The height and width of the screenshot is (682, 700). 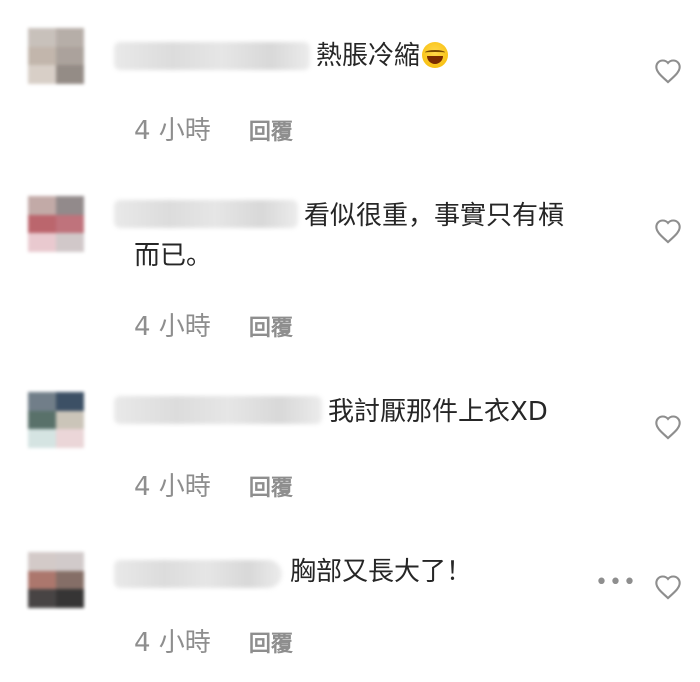 I want to click on comment-text-continued: 而已。, so click(x=173, y=256).